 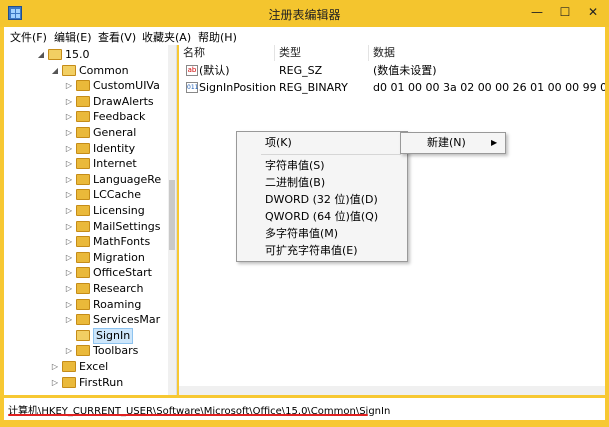 I want to click on tree-node-label: Toolbars, so click(x=116, y=351).